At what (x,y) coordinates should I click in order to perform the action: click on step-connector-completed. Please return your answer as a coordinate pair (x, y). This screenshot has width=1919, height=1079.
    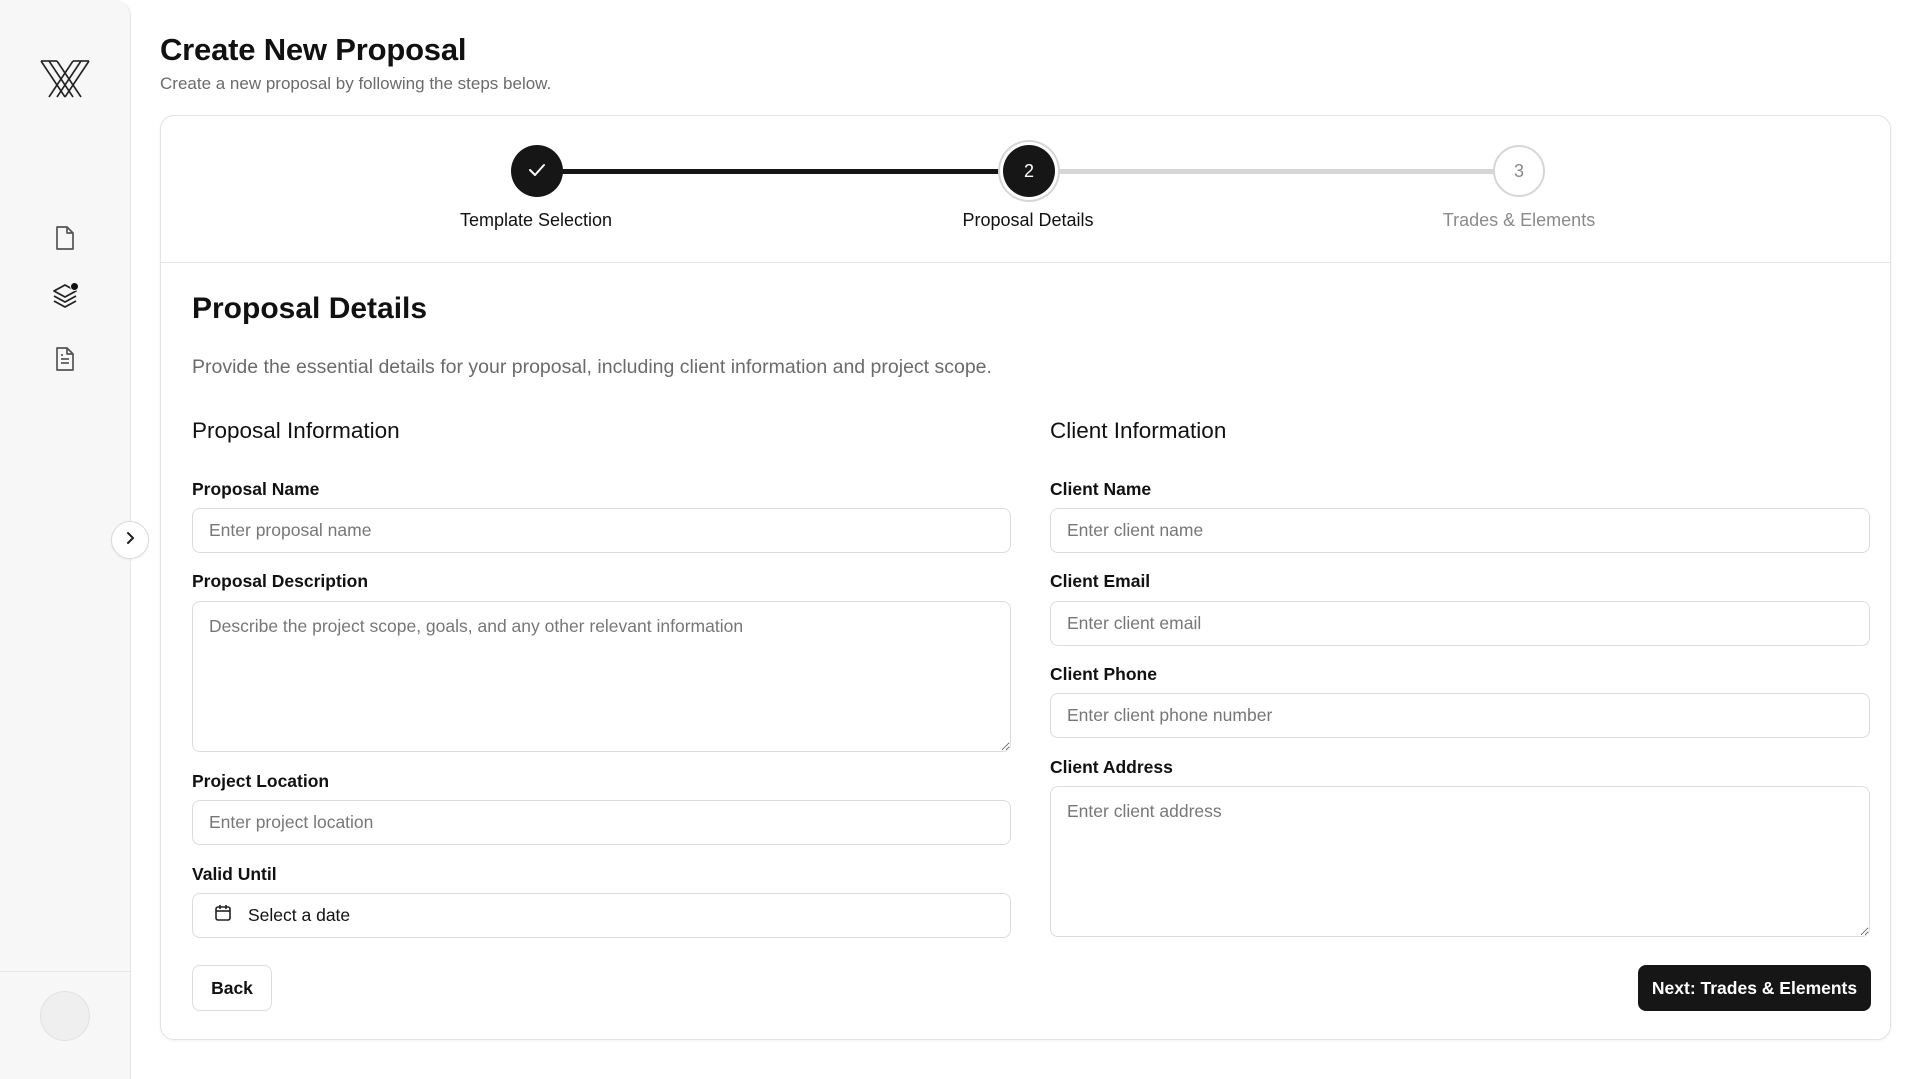
    Looking at the image, I should click on (783, 171).